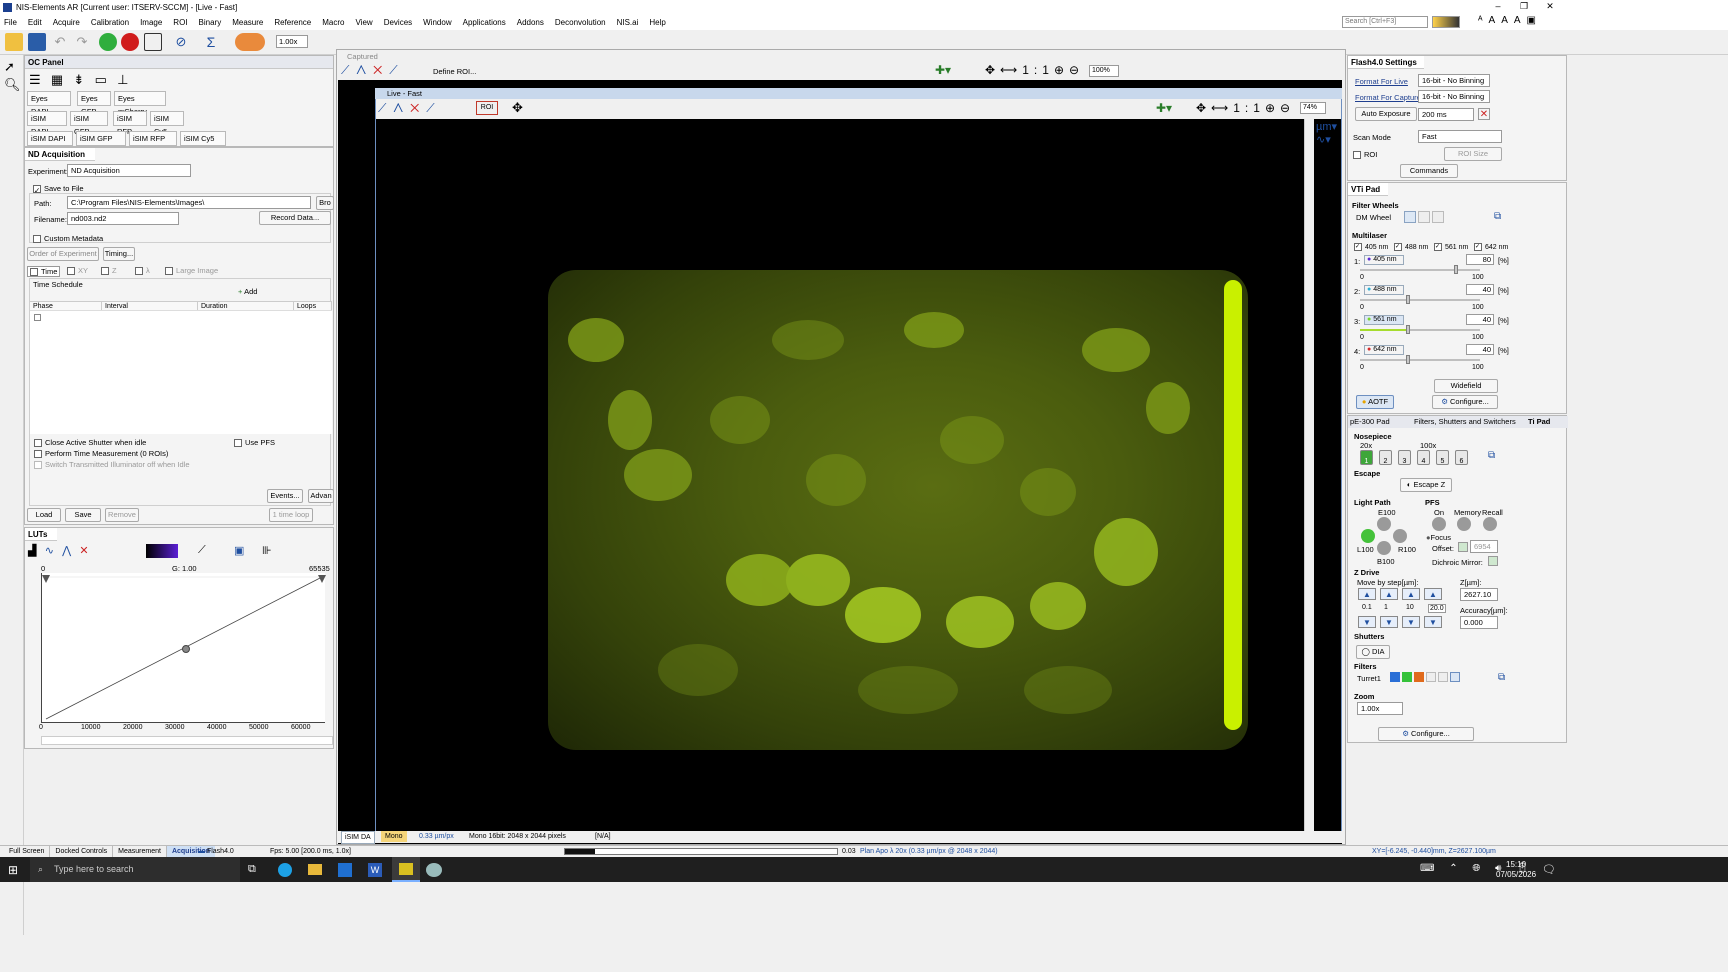 This screenshot has width=1728, height=972. What do you see at coordinates (77, 271) in the screenshot?
I see `nd-tab-1: XY` at bounding box center [77, 271].